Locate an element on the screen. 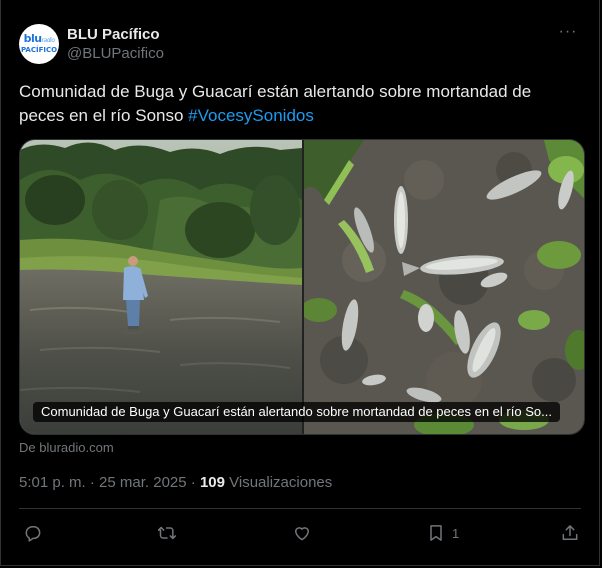 The width and height of the screenshot is (602, 568). avatar-logo-radio: radio is located at coordinates (48, 40).